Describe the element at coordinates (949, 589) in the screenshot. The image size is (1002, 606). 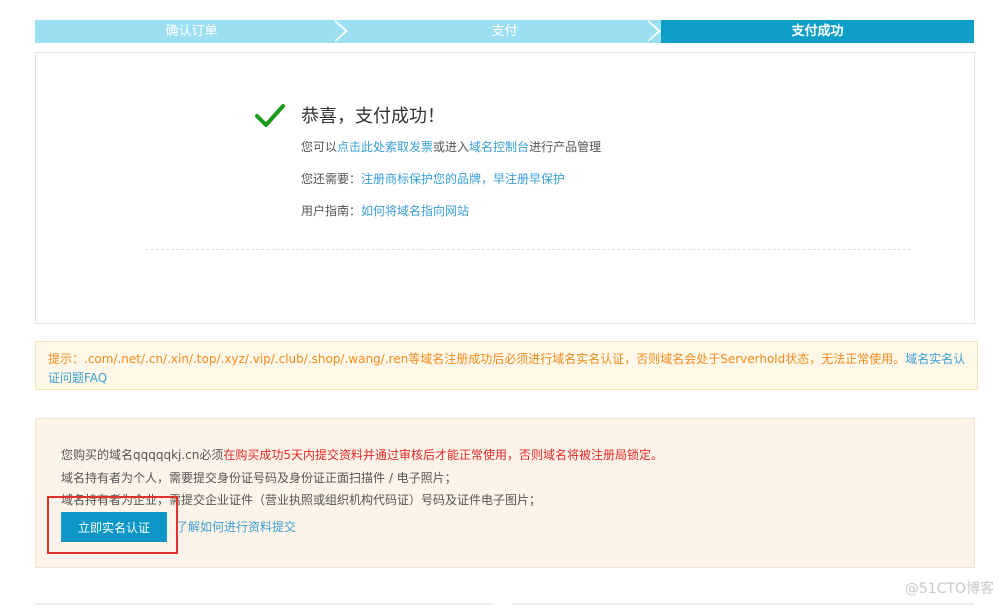
I see `watermark: @51CTO博客` at that location.